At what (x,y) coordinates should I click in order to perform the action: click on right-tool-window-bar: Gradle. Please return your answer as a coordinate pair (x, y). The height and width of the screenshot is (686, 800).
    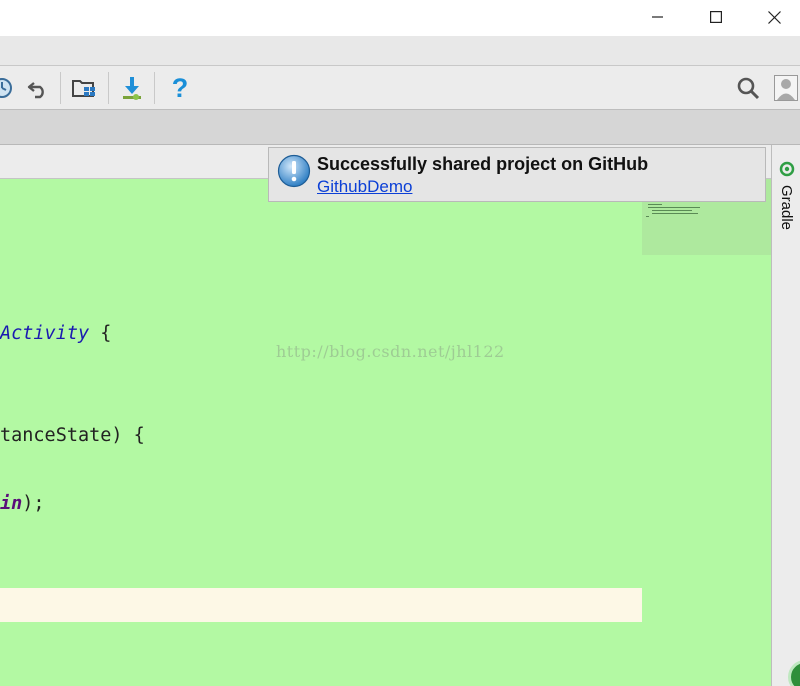
    Looking at the image, I should click on (785, 415).